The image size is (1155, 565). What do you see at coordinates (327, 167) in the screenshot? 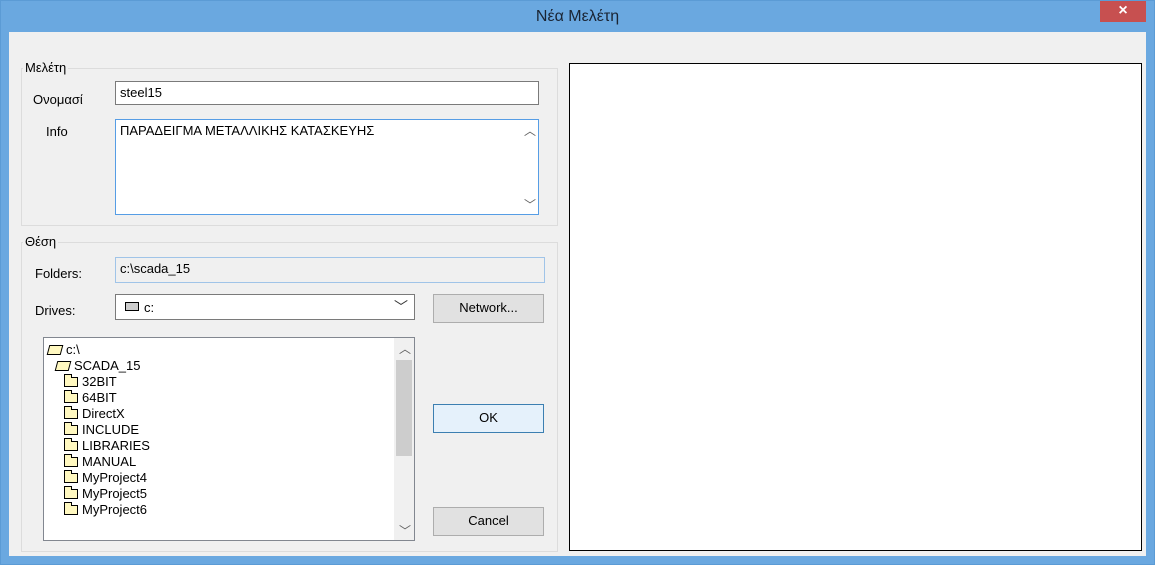
I see `info-textarea: ΠΑΡΑΔΕΙΓΜΑ ΜΕΤΑΛΛΙΚΗΣ ΚΑΤΑΣΚΕΥΗΣ ︿ ﹀` at bounding box center [327, 167].